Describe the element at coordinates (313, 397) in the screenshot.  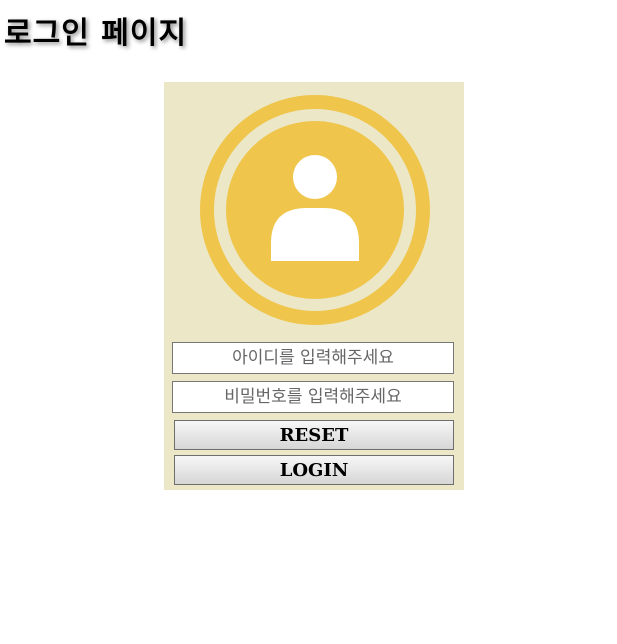
I see `password-input` at that location.